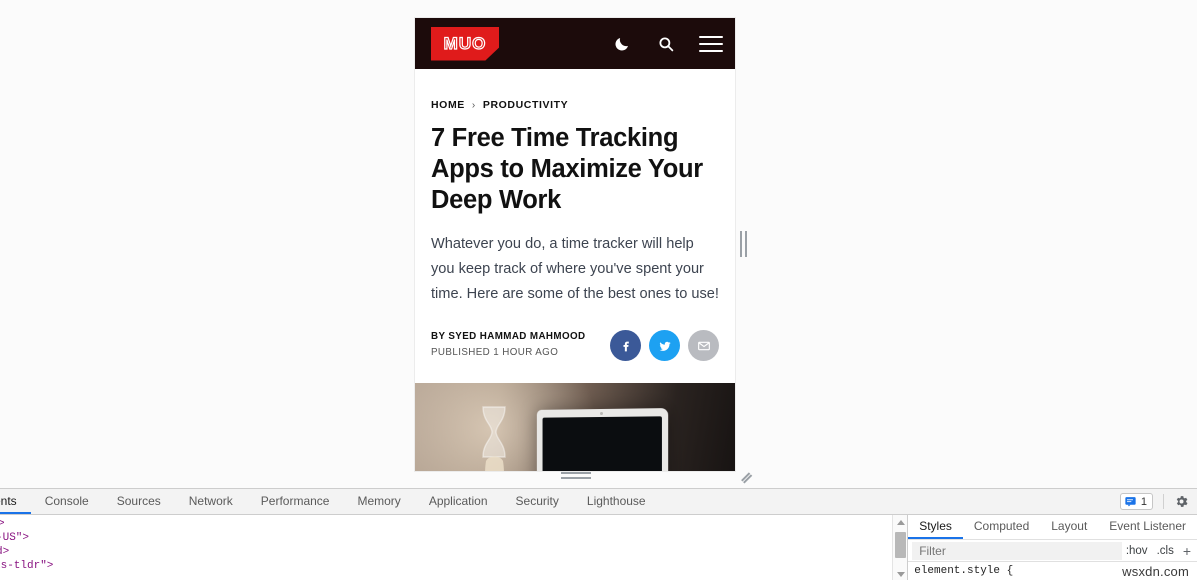 This screenshot has width=1197, height=580. Describe the element at coordinates (900, 573) in the screenshot. I see `scroll-down-icon` at that location.